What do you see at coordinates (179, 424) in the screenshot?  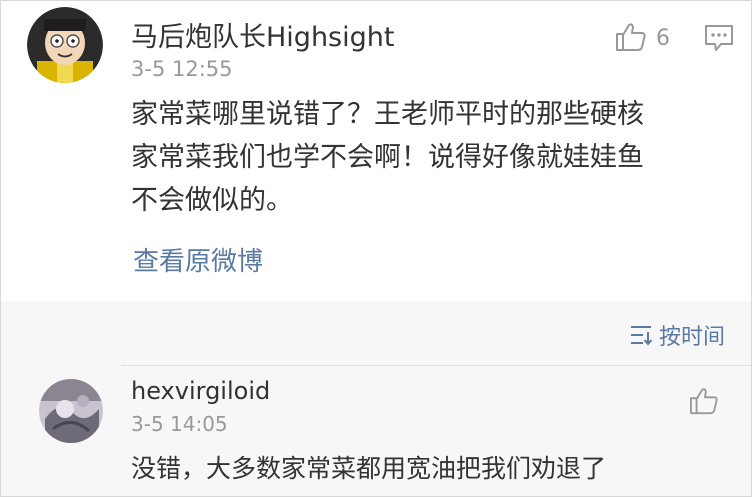 I see `reply-timestamp: 3-5 14:05` at bounding box center [179, 424].